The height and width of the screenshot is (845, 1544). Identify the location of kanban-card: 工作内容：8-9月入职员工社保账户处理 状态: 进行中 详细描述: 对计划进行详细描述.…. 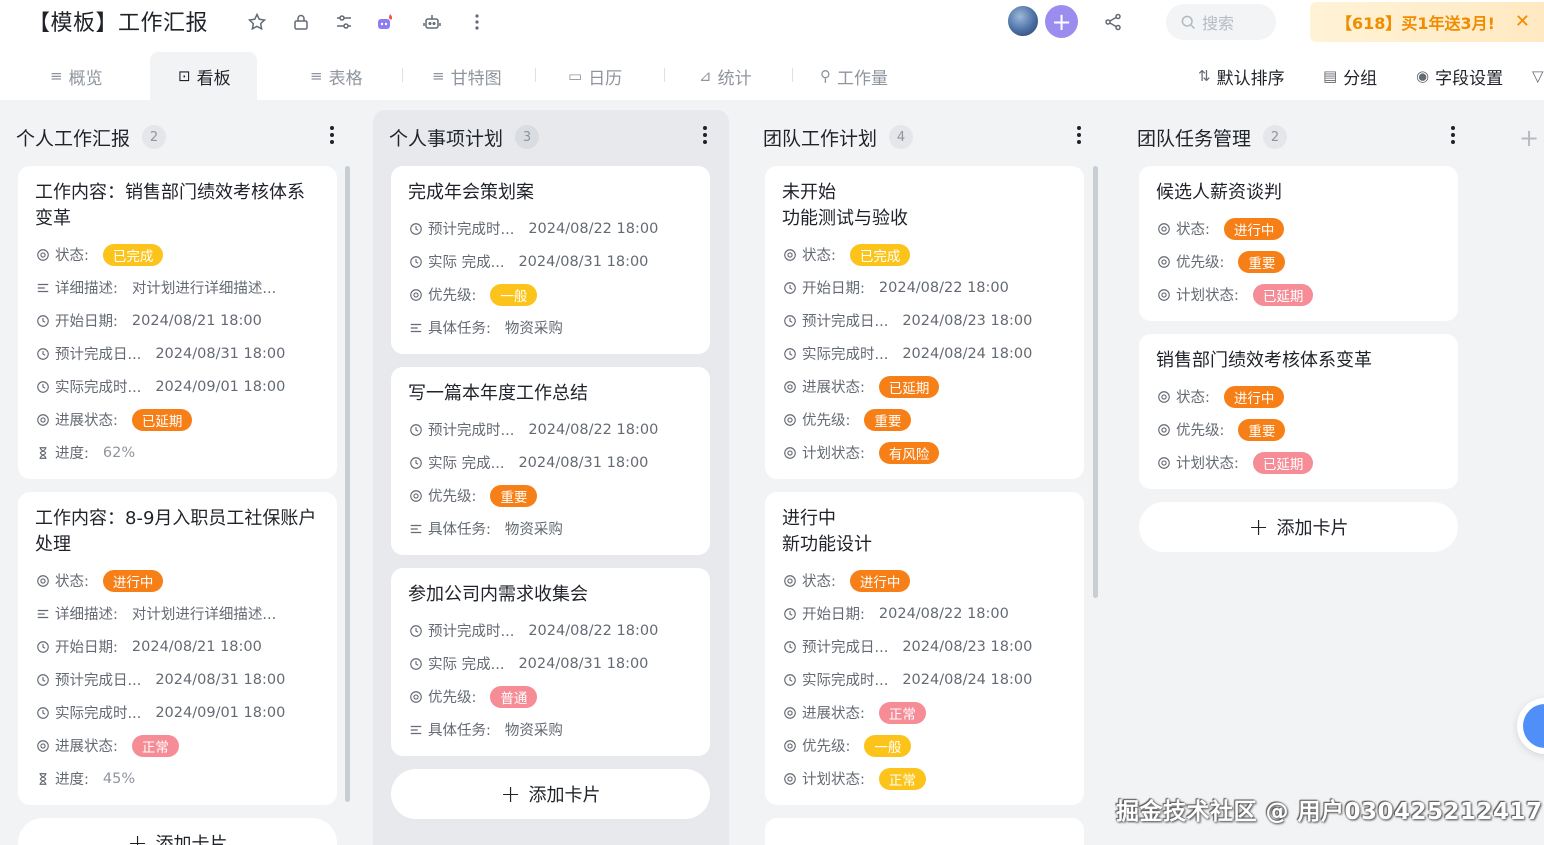
(177, 648).